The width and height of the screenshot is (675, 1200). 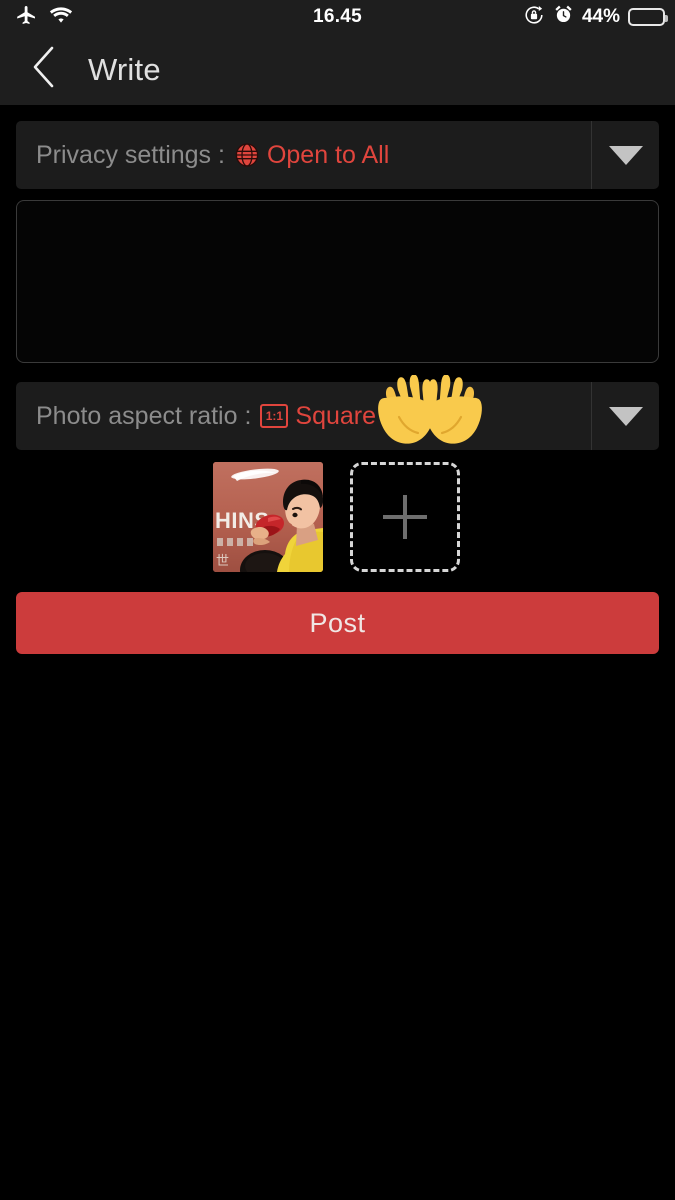 I want to click on status-bar: 16.45 44%, so click(x=337, y=17).